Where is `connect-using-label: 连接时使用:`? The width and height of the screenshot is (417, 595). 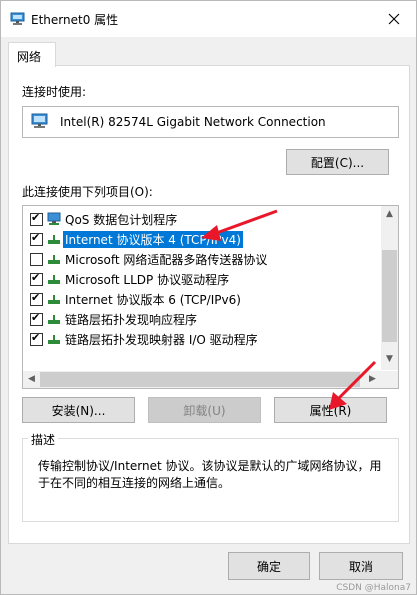
connect-using-label: 连接时使用: is located at coordinates (54, 92).